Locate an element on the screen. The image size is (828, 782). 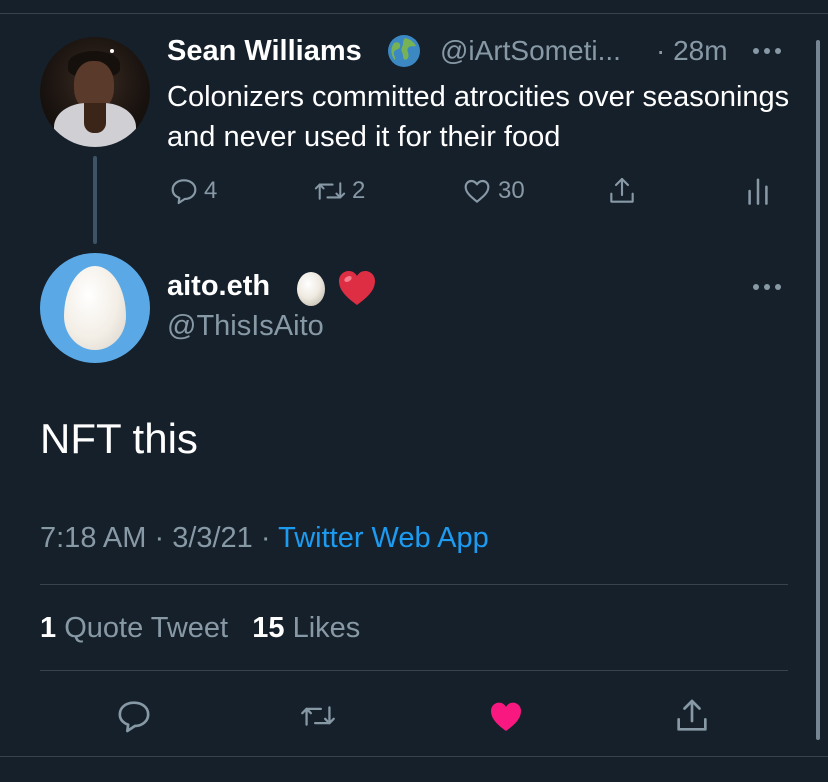
avatar-egg is located at coordinates (95, 308).